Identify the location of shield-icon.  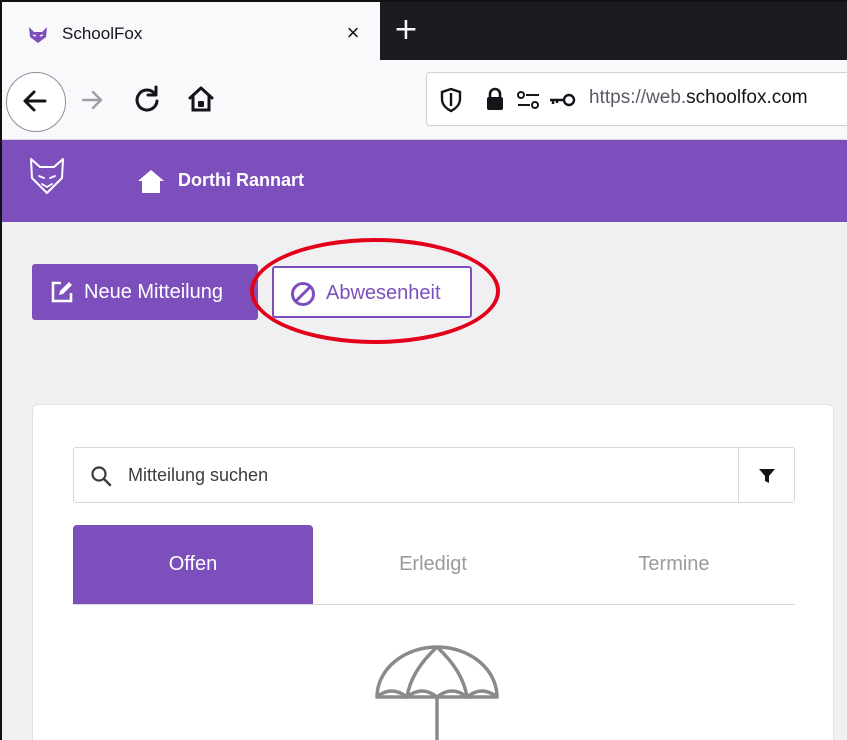
(451, 100).